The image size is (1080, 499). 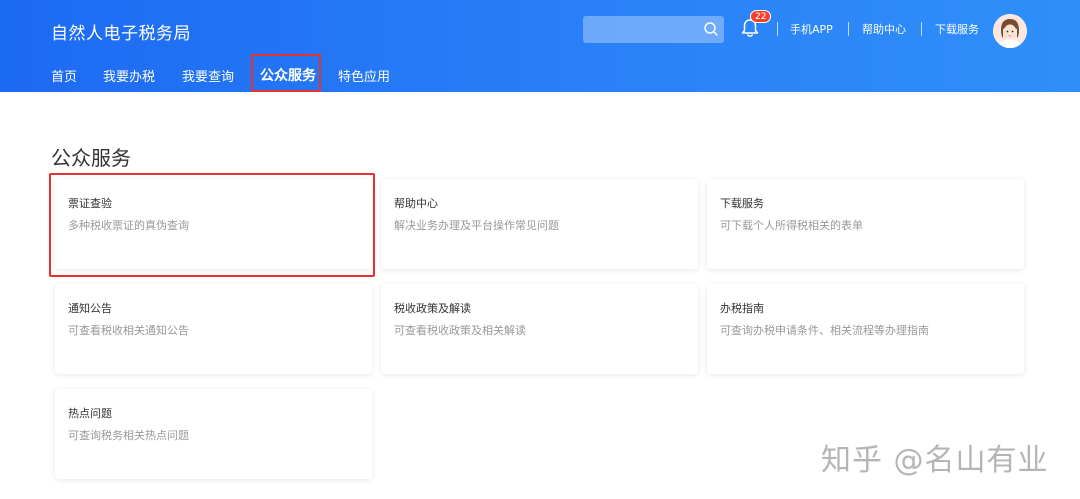 What do you see at coordinates (460, 330) in the screenshot?
I see `card-desc: 可查看税收政策及相关解读` at bounding box center [460, 330].